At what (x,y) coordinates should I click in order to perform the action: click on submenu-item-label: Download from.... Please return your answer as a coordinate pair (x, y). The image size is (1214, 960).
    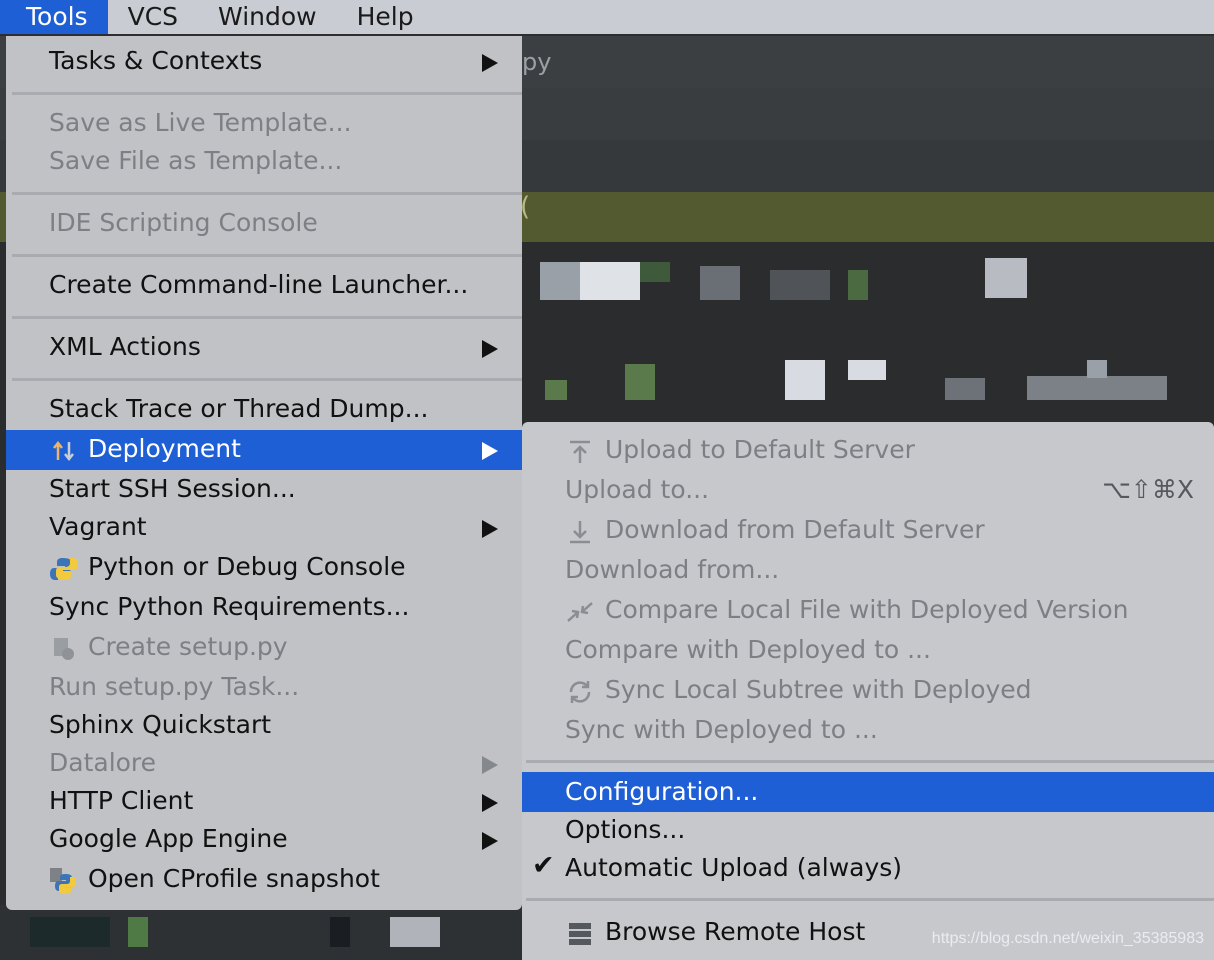
    Looking at the image, I should click on (672, 569).